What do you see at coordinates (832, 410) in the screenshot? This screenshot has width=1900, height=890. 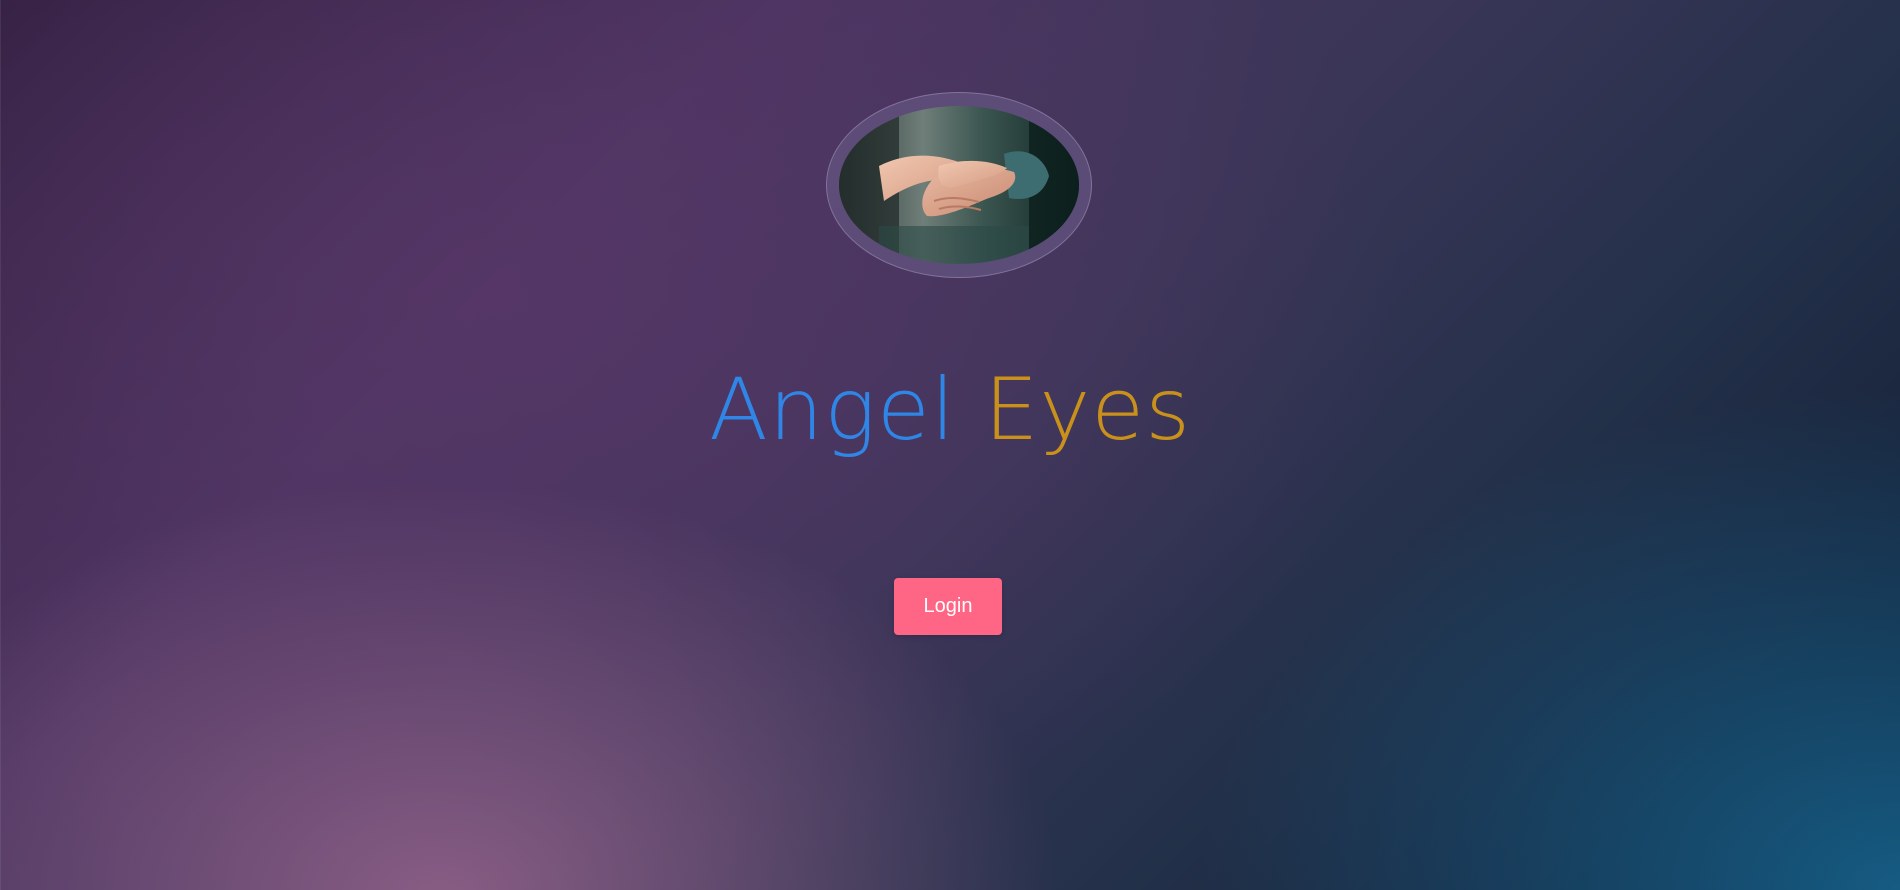 I see `app-title-angel: Angel` at bounding box center [832, 410].